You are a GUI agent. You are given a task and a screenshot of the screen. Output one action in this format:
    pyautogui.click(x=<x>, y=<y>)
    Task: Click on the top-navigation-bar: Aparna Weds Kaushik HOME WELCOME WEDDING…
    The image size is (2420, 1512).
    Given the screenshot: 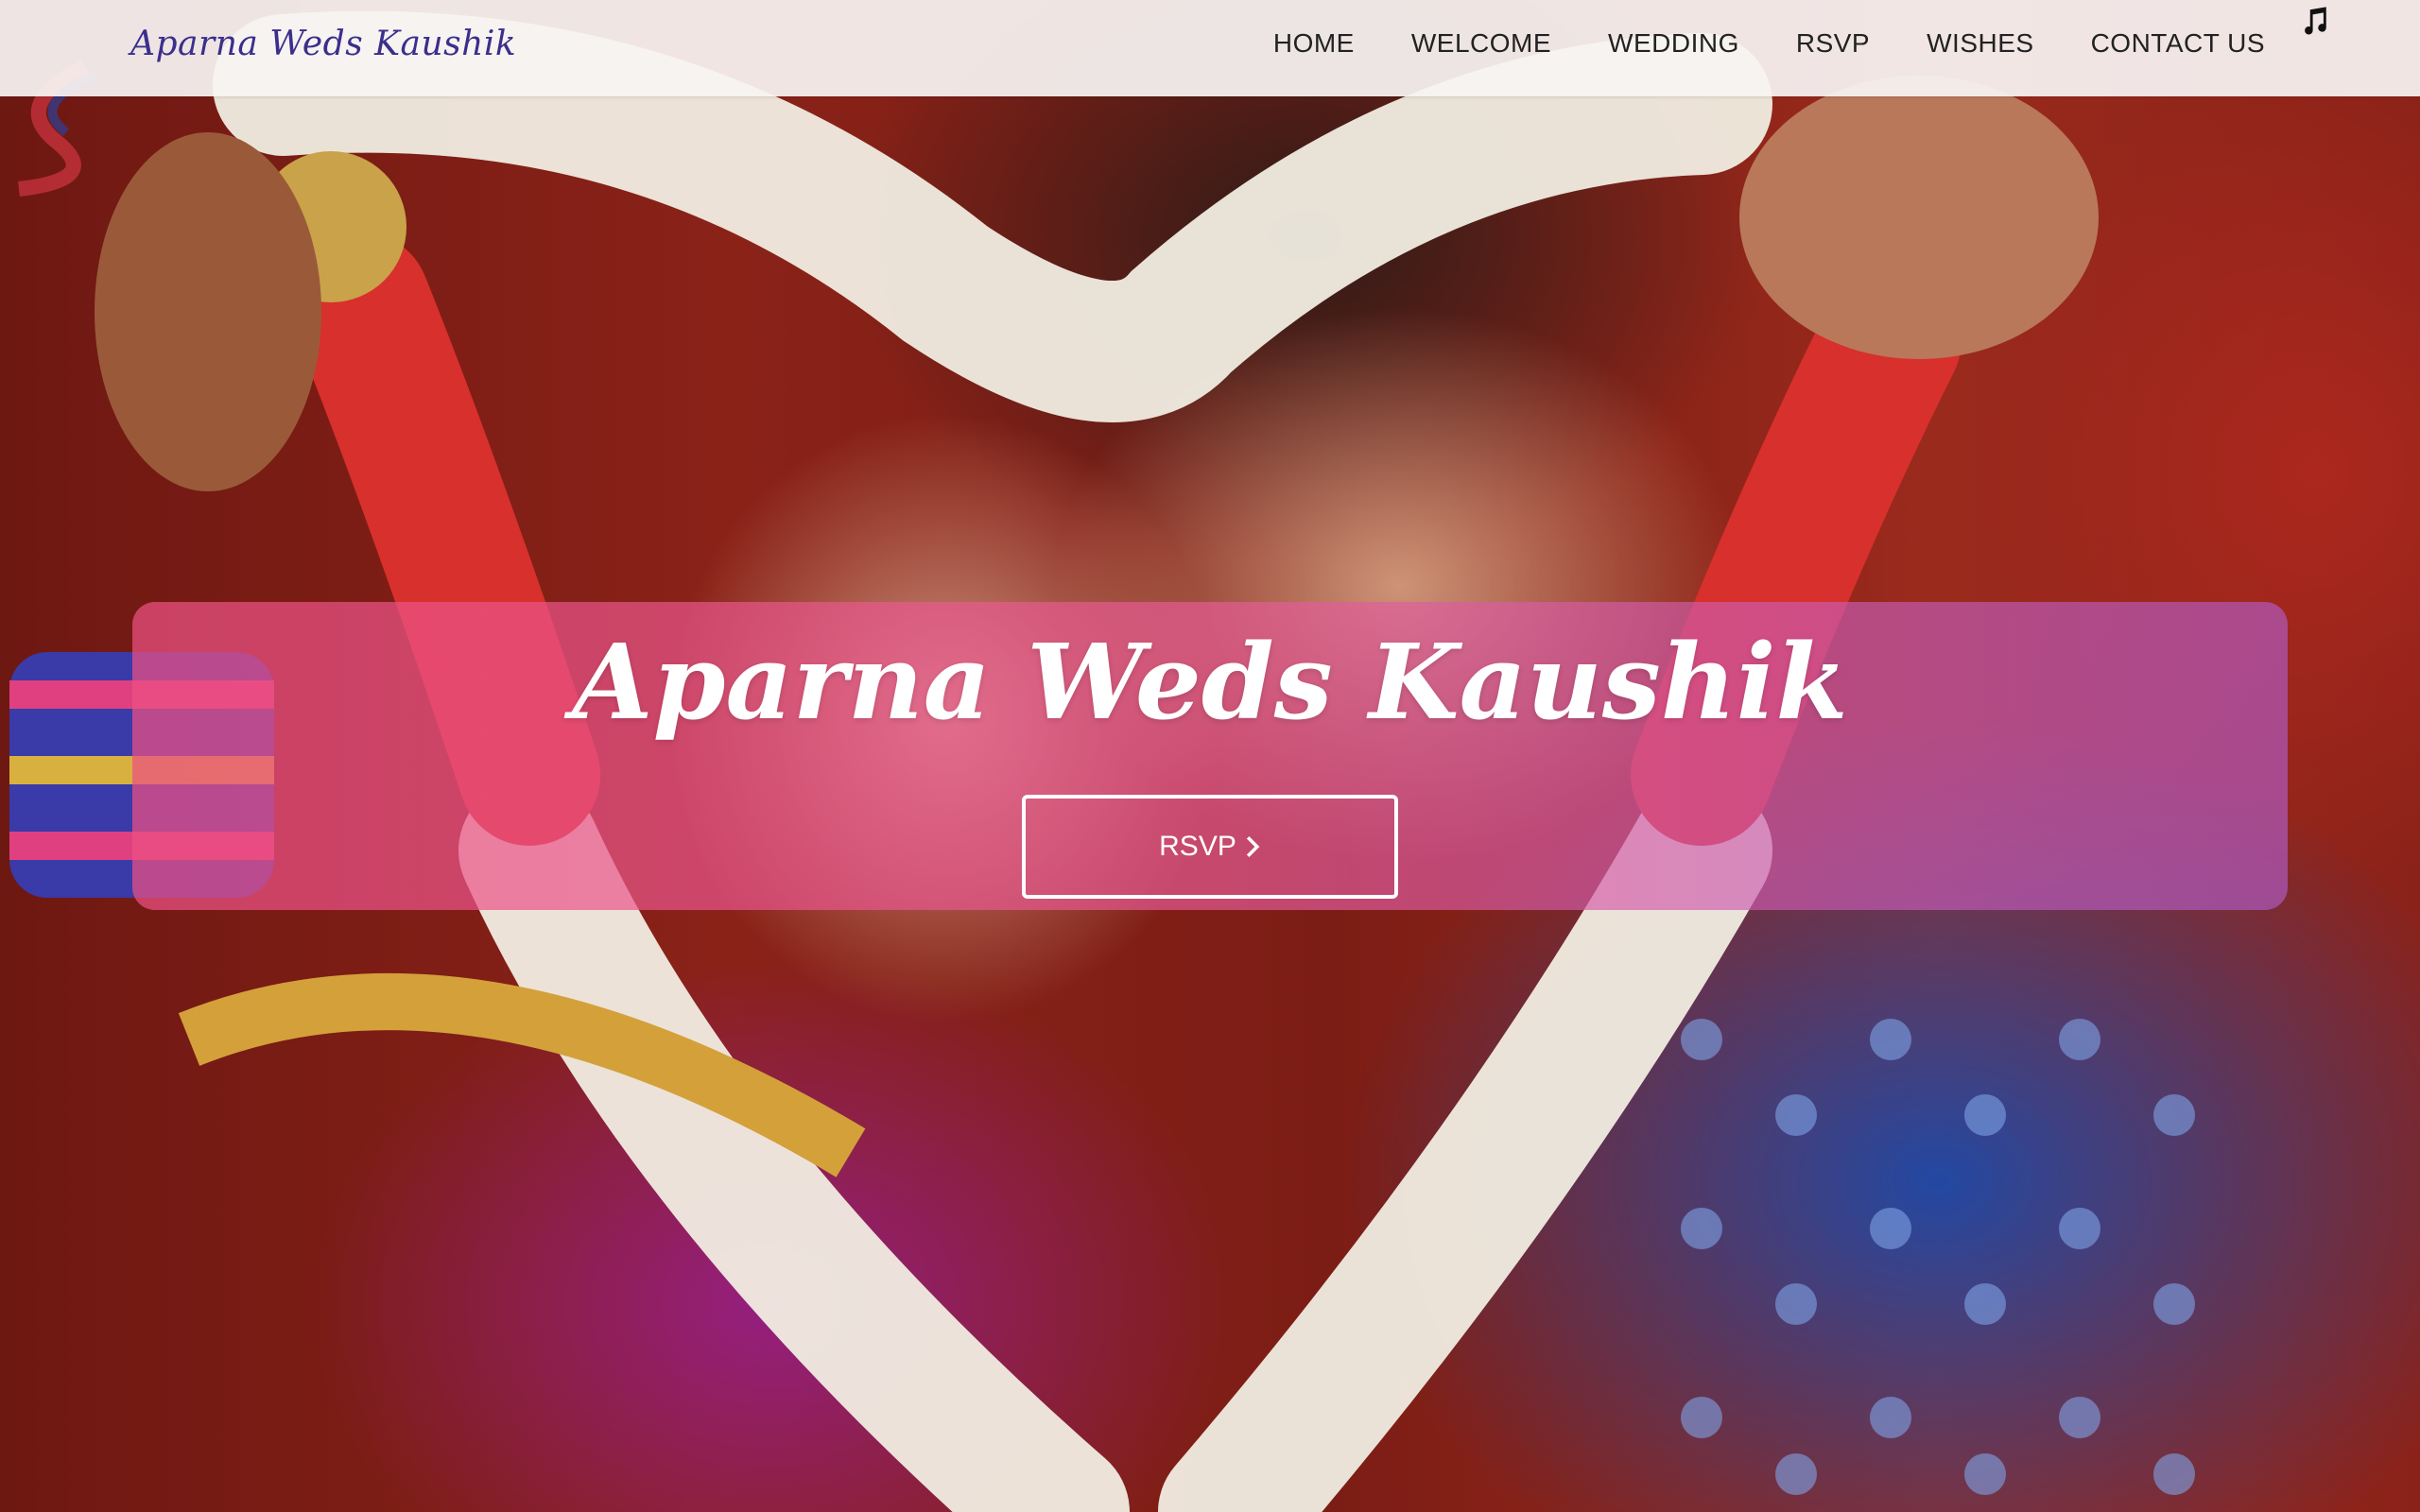 What is the action you would take?
    pyautogui.click(x=1210, y=48)
    